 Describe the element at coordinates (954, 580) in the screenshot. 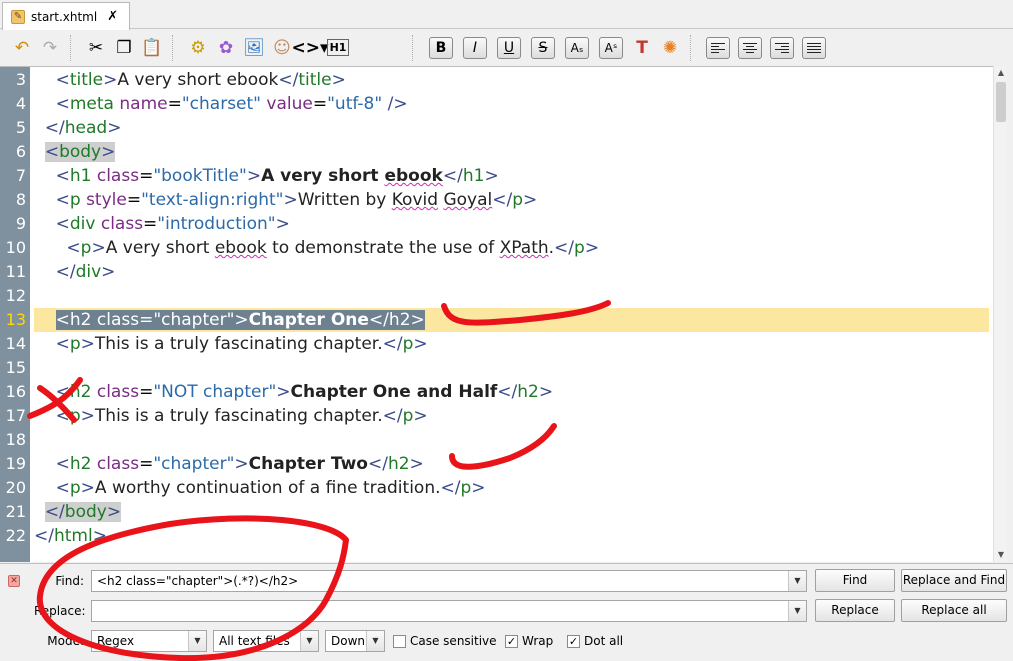

I see `replace-and-find-button: Replace and Find` at that location.